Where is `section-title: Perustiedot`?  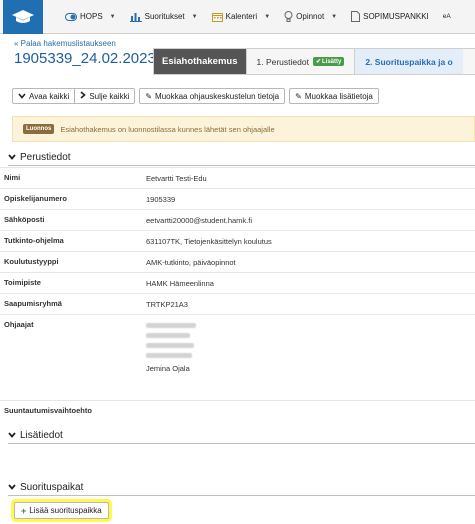 section-title: Perustiedot is located at coordinates (45, 157).